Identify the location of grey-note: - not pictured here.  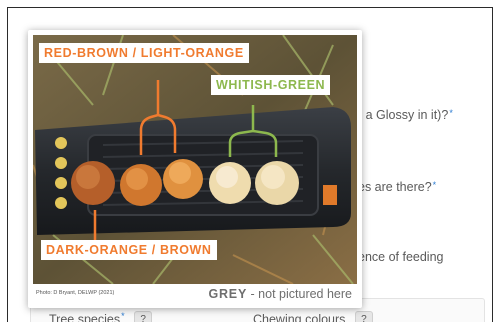
(299, 294).